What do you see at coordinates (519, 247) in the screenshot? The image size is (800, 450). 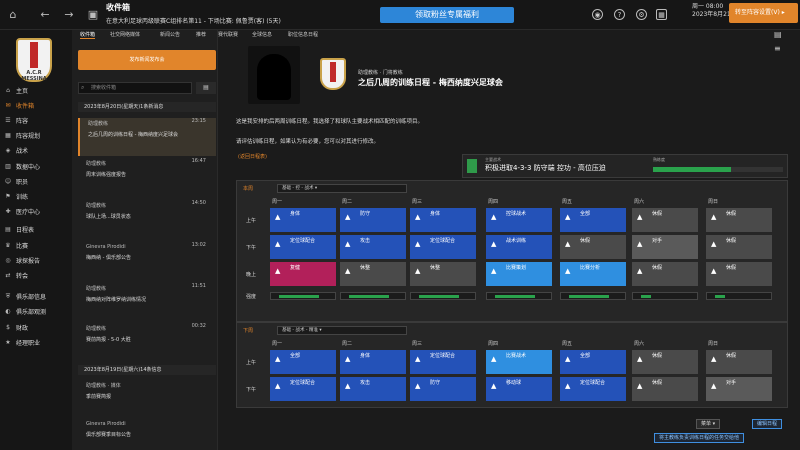 I see `training-session-cell: ▲ 战术训练` at bounding box center [519, 247].